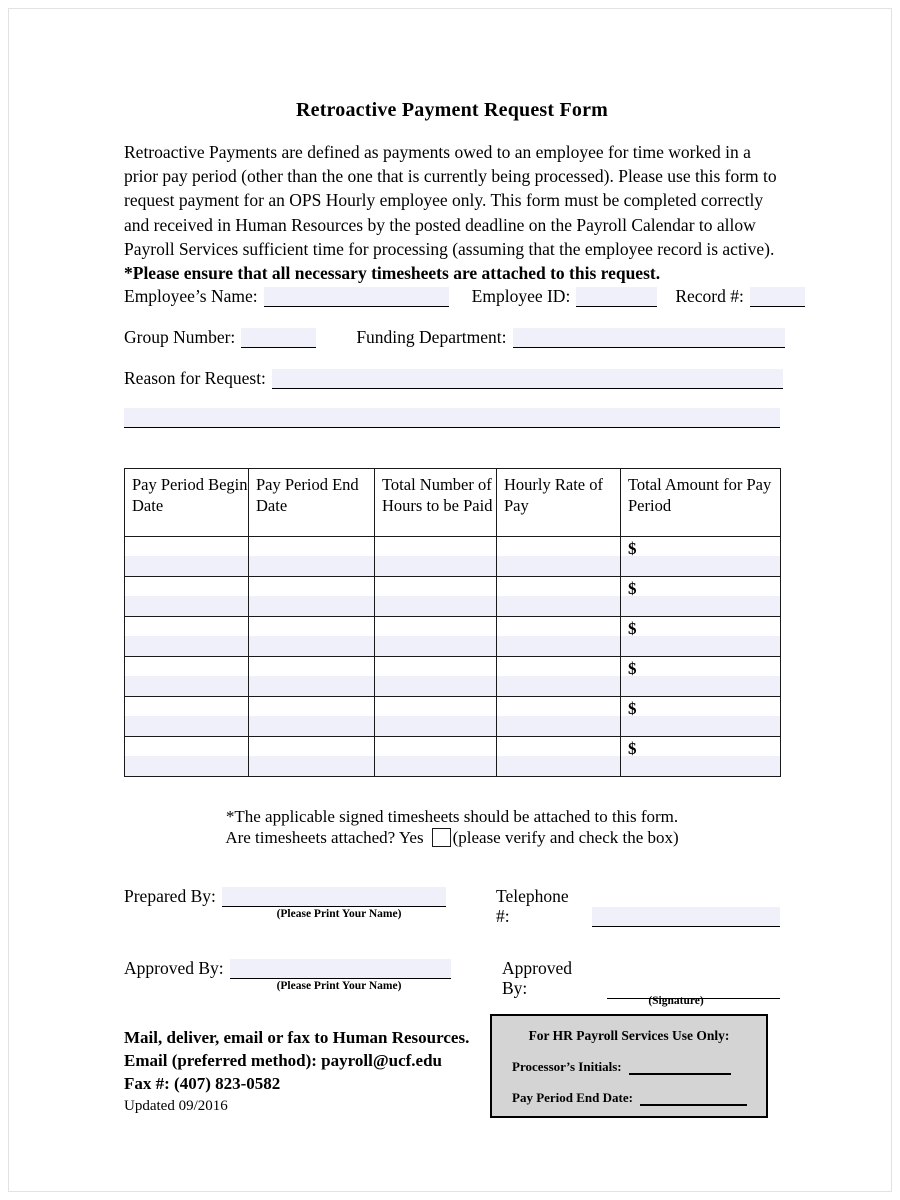  Describe the element at coordinates (431, 337) in the screenshot. I see `funding-department-label: Funding Department:` at that location.